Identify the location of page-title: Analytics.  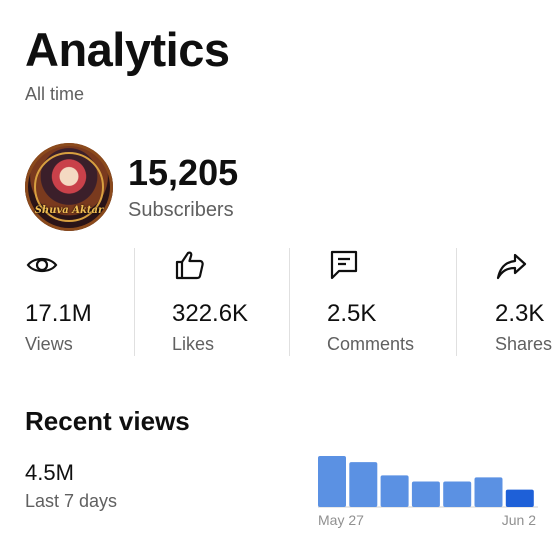
(127, 49).